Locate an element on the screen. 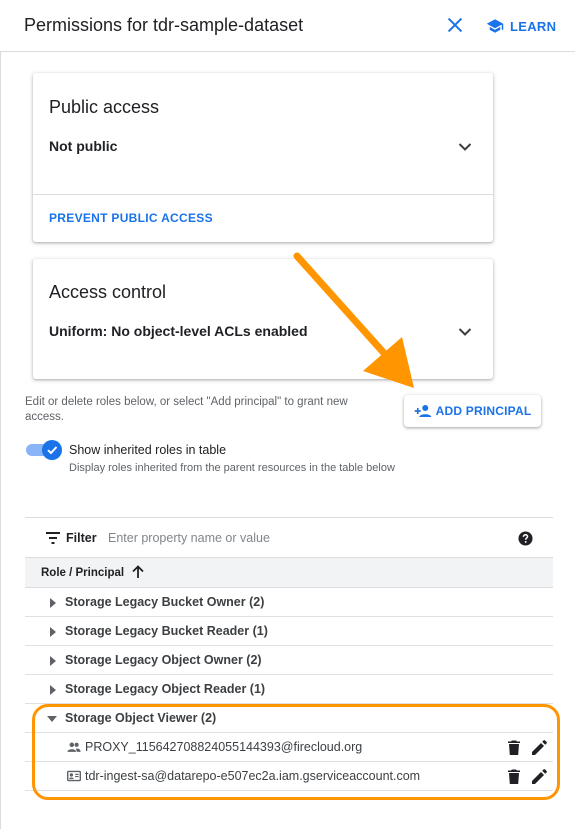 The width and height of the screenshot is (575, 829). person-add-icon is located at coordinates (422, 411).